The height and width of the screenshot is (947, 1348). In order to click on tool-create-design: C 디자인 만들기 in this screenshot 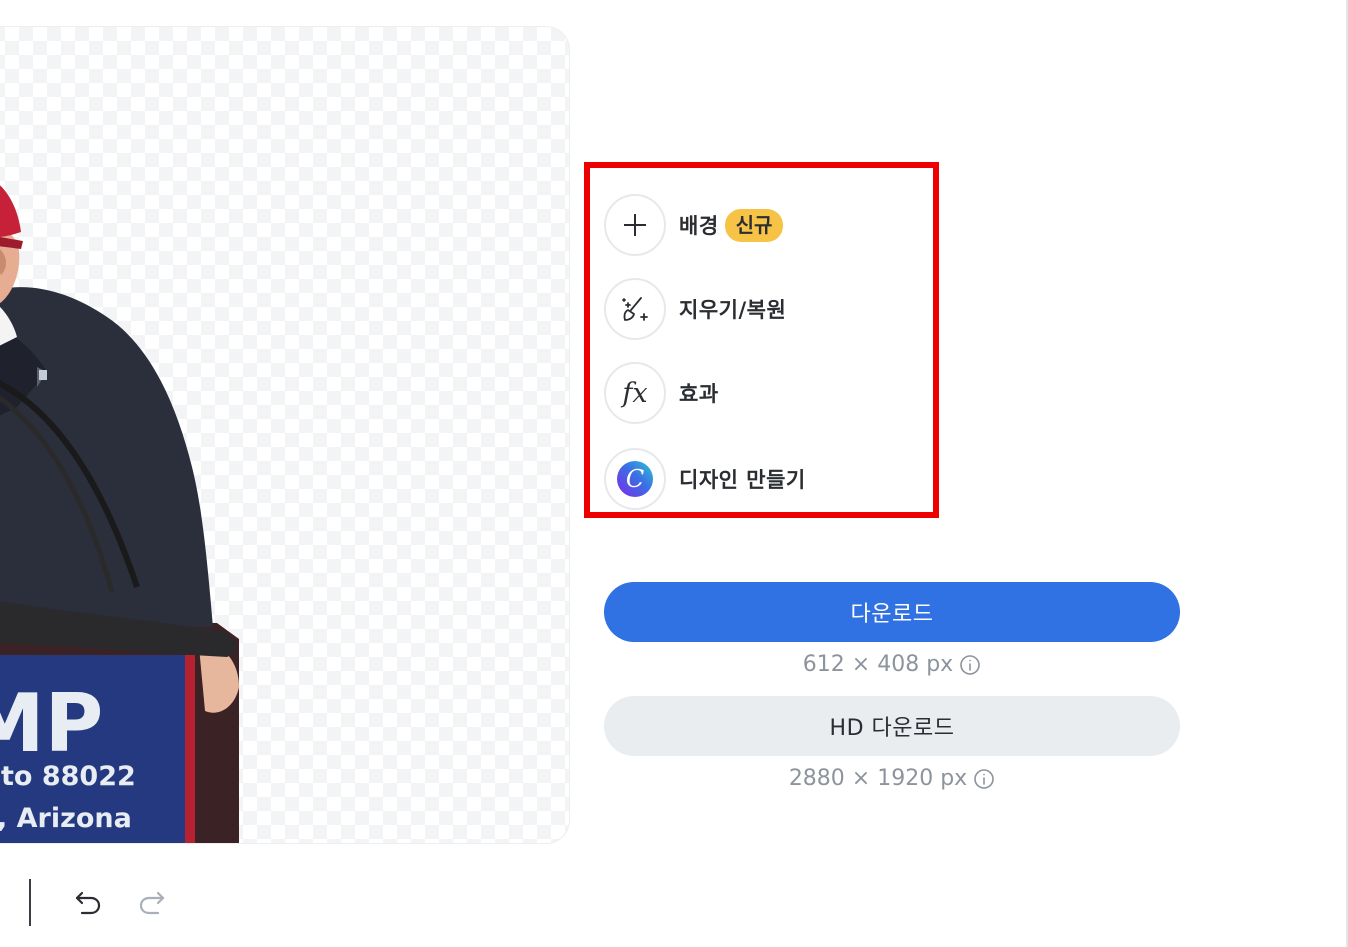, I will do `click(705, 479)`.